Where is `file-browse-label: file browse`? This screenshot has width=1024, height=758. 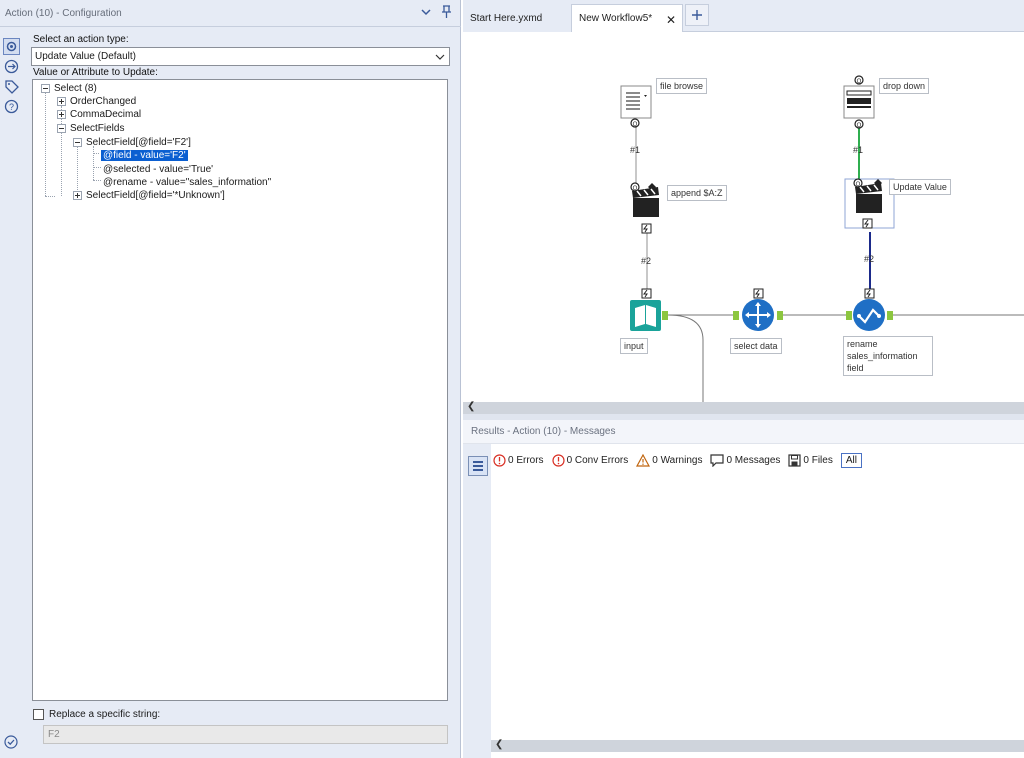
file-browse-label: file browse is located at coordinates (682, 86).